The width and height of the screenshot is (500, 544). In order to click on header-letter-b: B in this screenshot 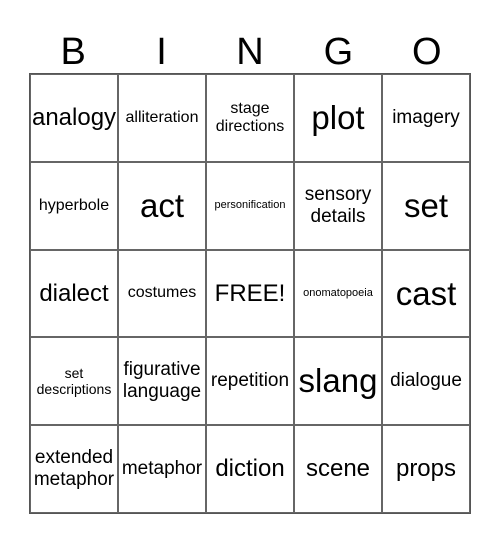, I will do `click(73, 52)`.